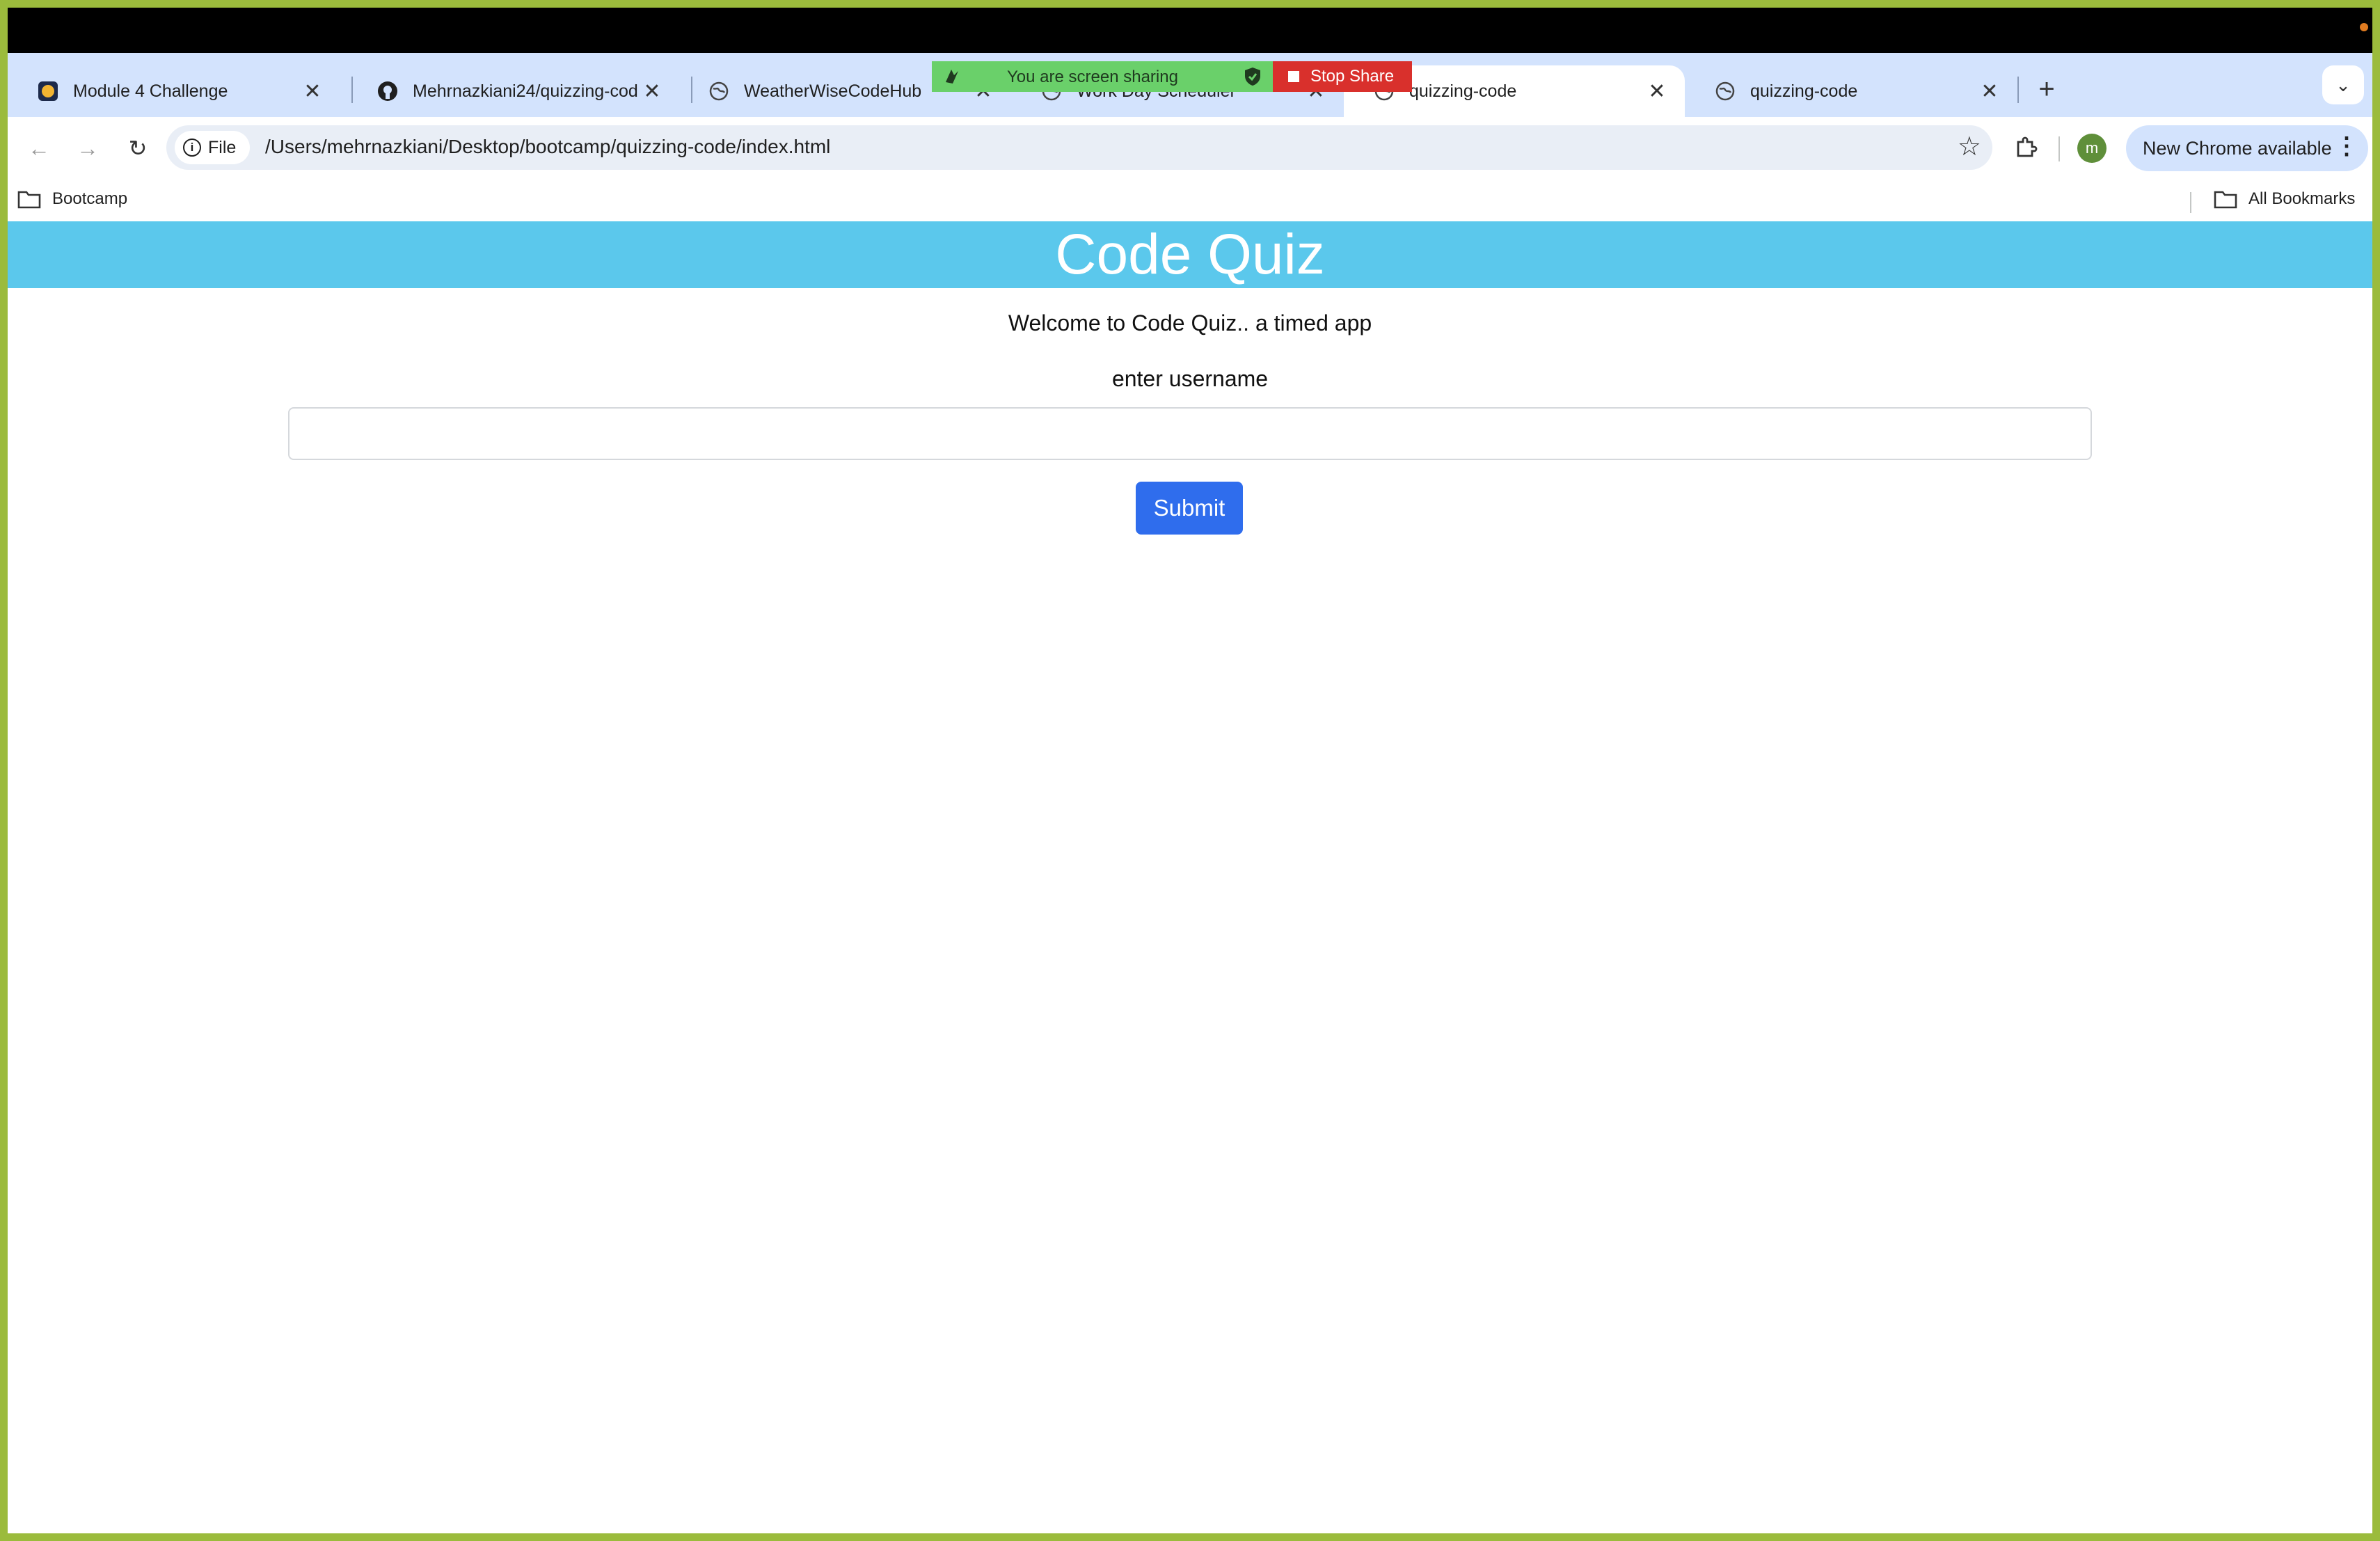 This screenshot has width=2380, height=1541. Describe the element at coordinates (387, 91) in the screenshot. I see `github-icon` at that location.